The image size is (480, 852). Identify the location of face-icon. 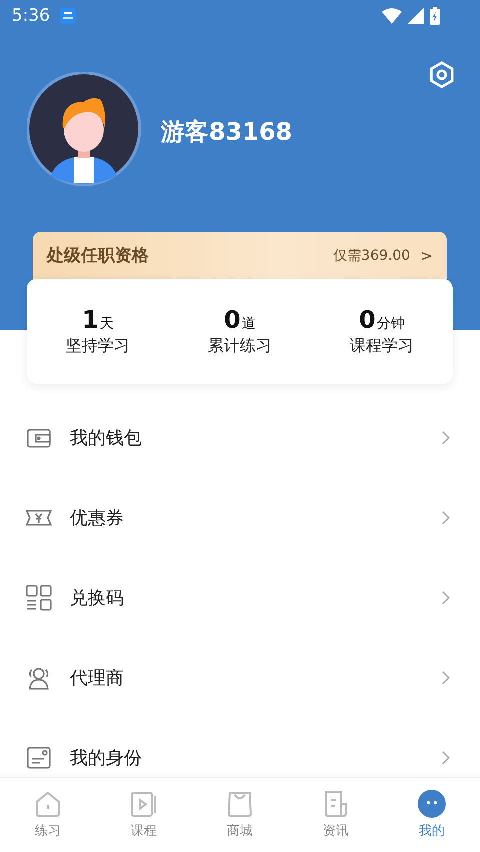
(432, 804).